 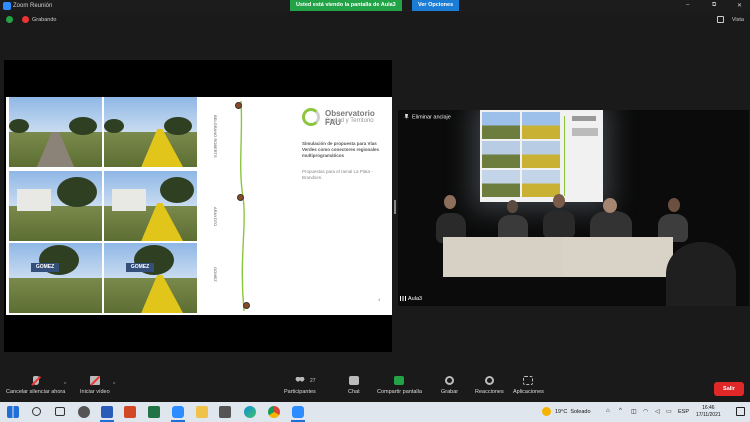 What do you see at coordinates (399, 385) in the screenshot?
I see `share-screen-button: Compartir pantalla` at bounding box center [399, 385].